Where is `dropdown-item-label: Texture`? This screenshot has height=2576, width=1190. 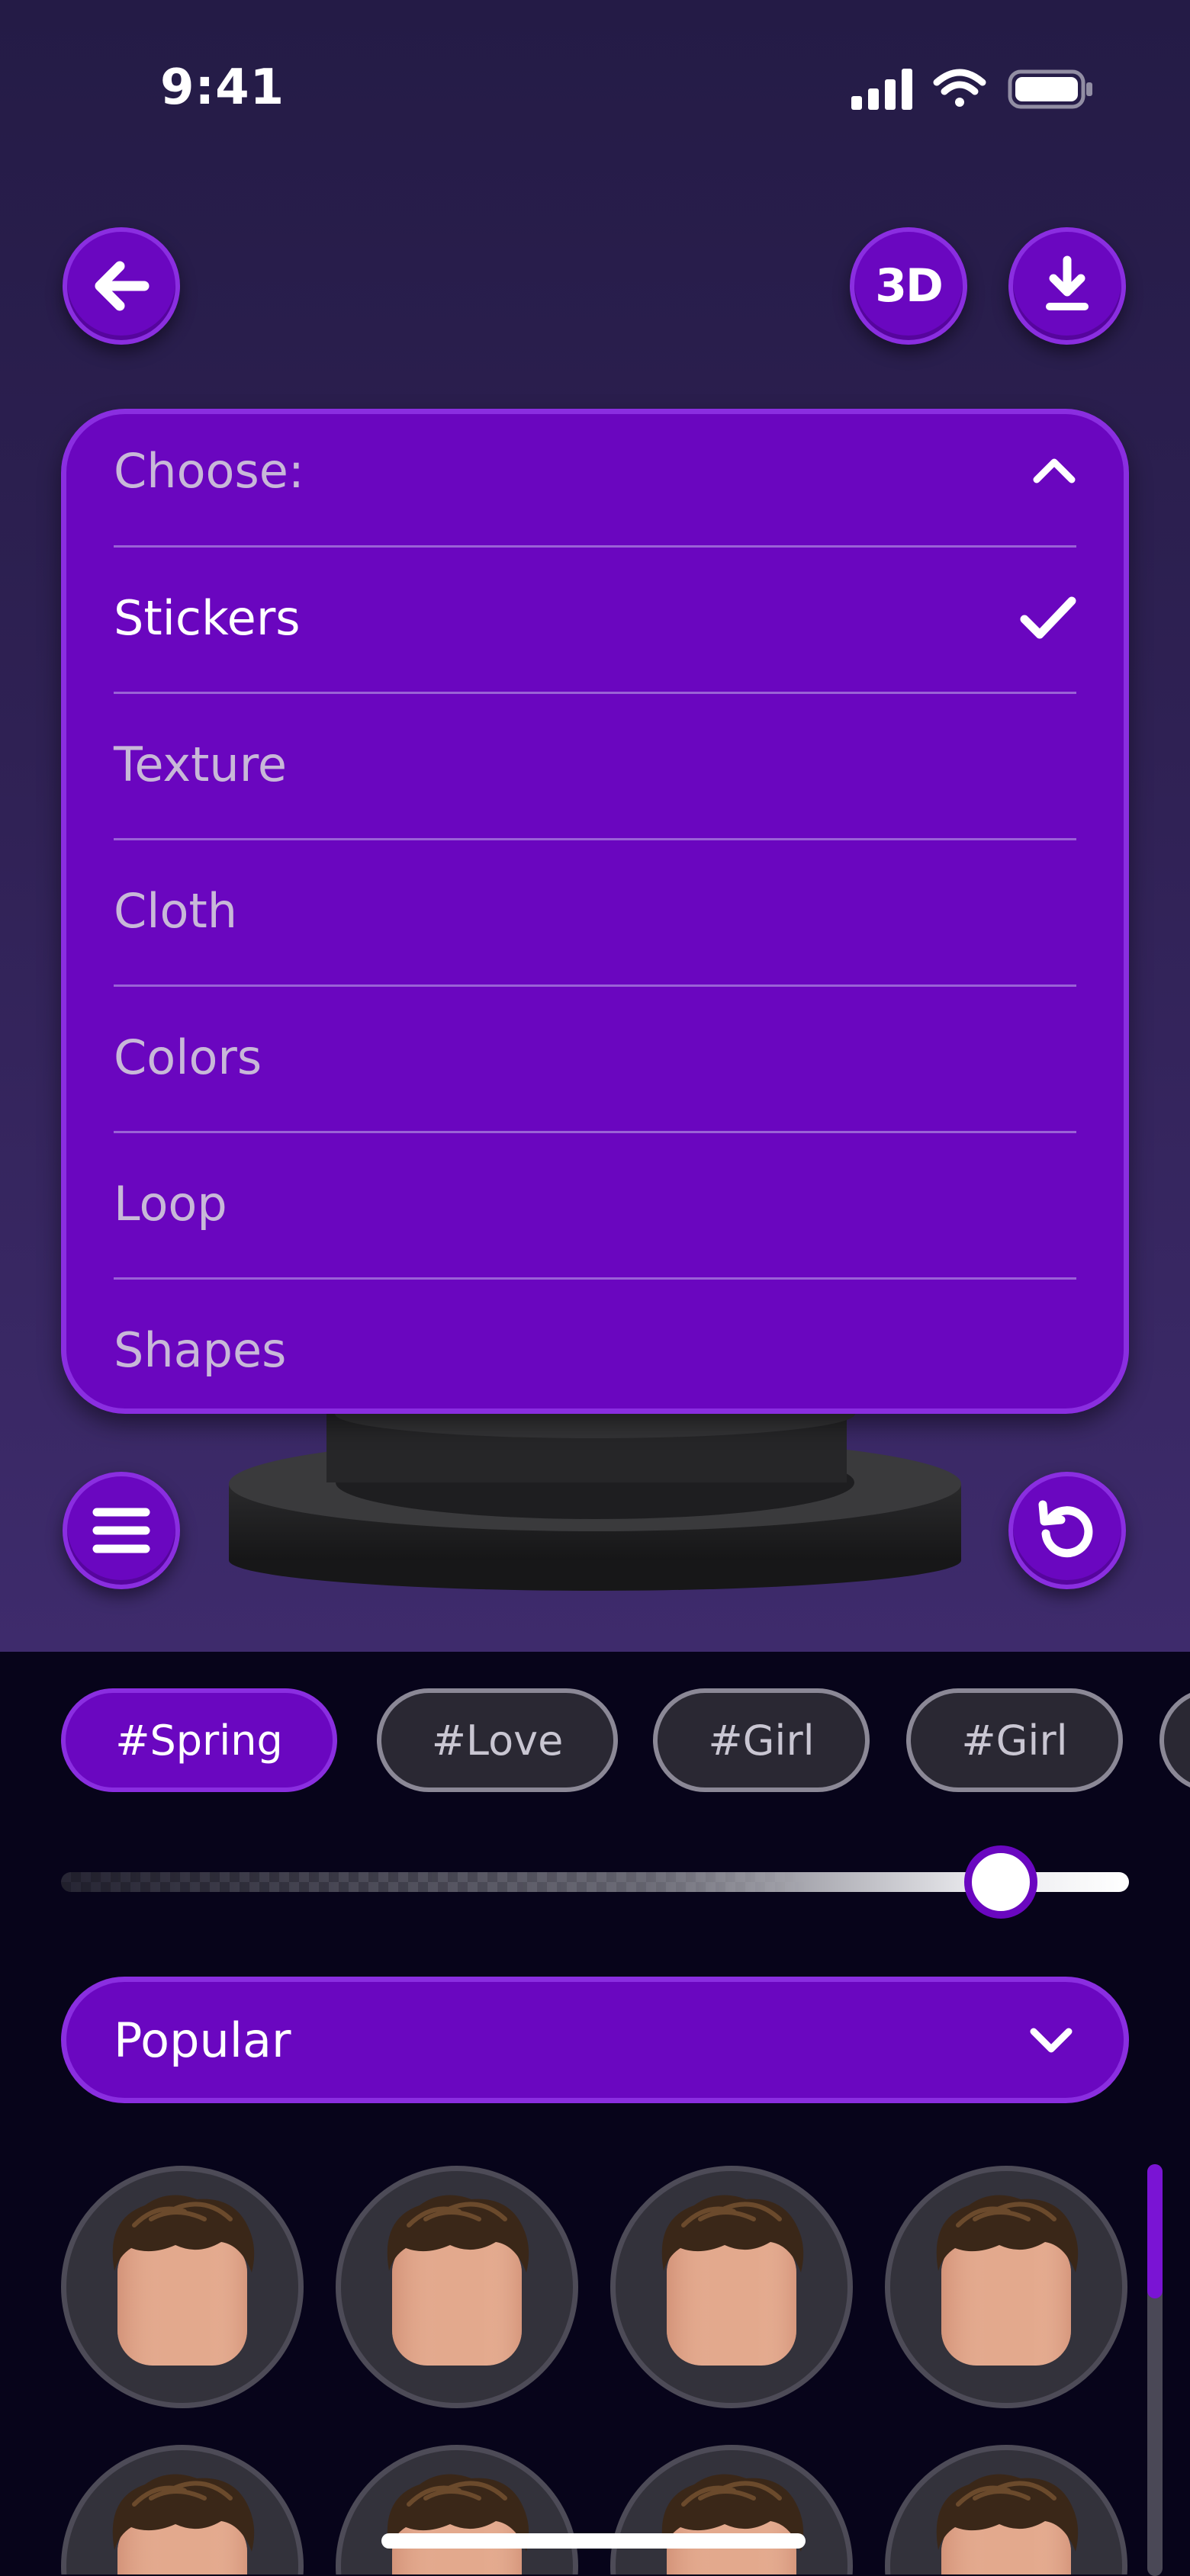
dropdown-item-label: Texture is located at coordinates (200, 764).